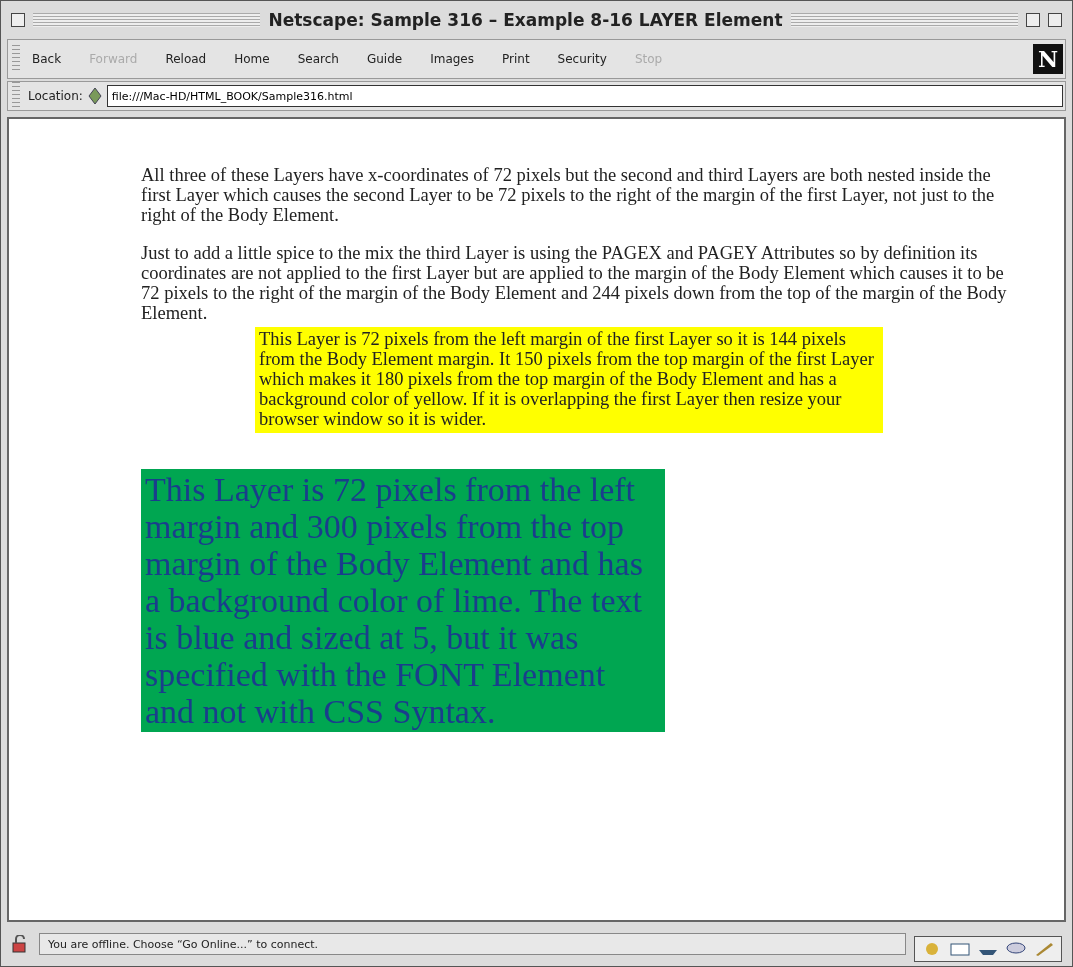 The width and height of the screenshot is (1073, 967). What do you see at coordinates (525, 20) in the screenshot?
I see `window-title: Netscape: Sample 316 – Example 8-16 LAYER Element` at bounding box center [525, 20].